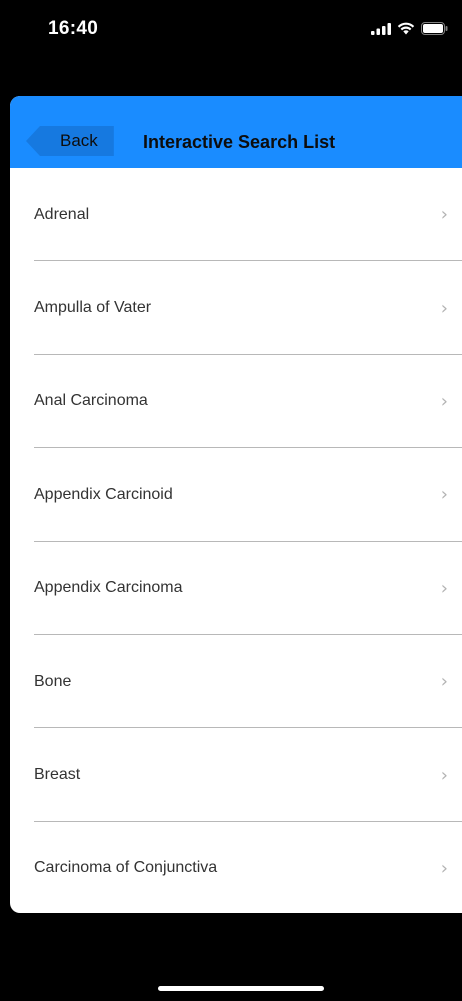 The height and width of the screenshot is (1001, 462). What do you see at coordinates (57, 775) in the screenshot?
I see `list-item-label: Breast` at bounding box center [57, 775].